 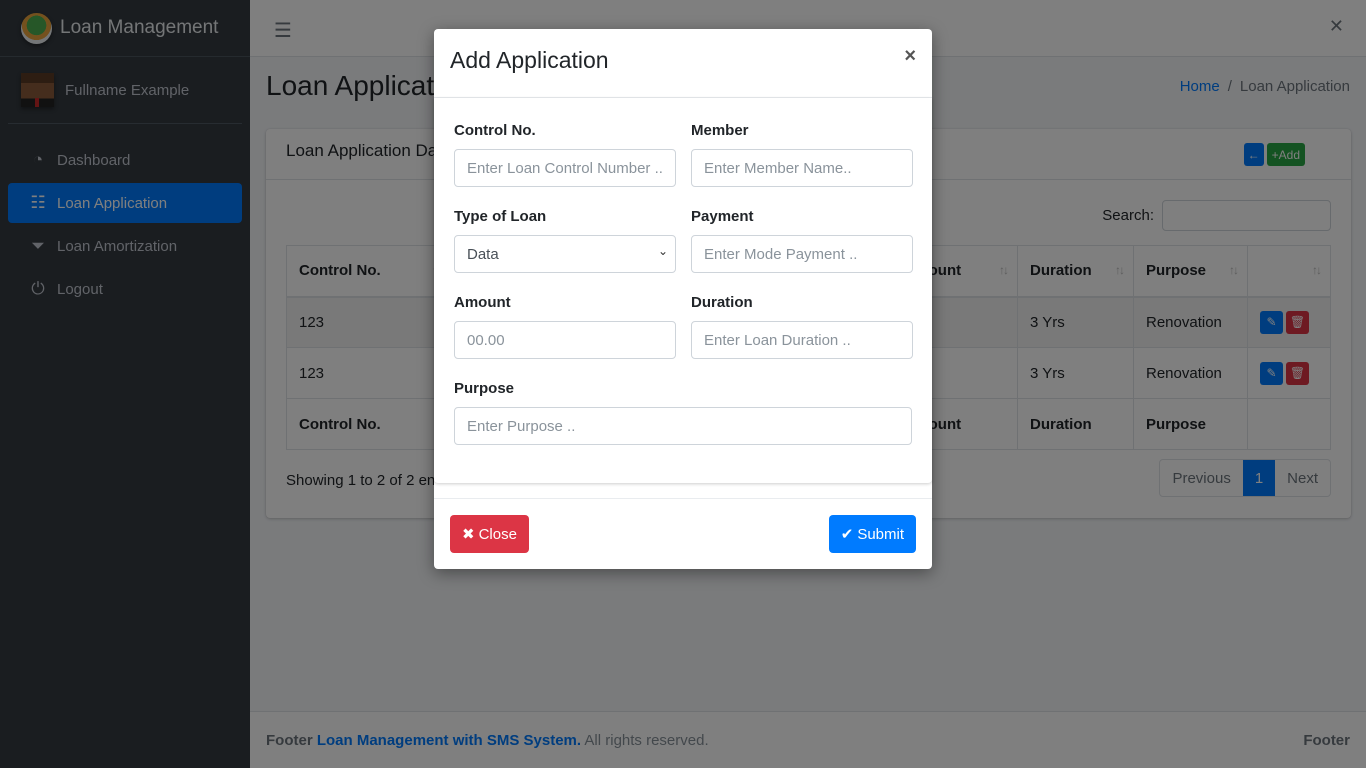 I want to click on modal-header: Add Application ×, so click(x=683, y=63).